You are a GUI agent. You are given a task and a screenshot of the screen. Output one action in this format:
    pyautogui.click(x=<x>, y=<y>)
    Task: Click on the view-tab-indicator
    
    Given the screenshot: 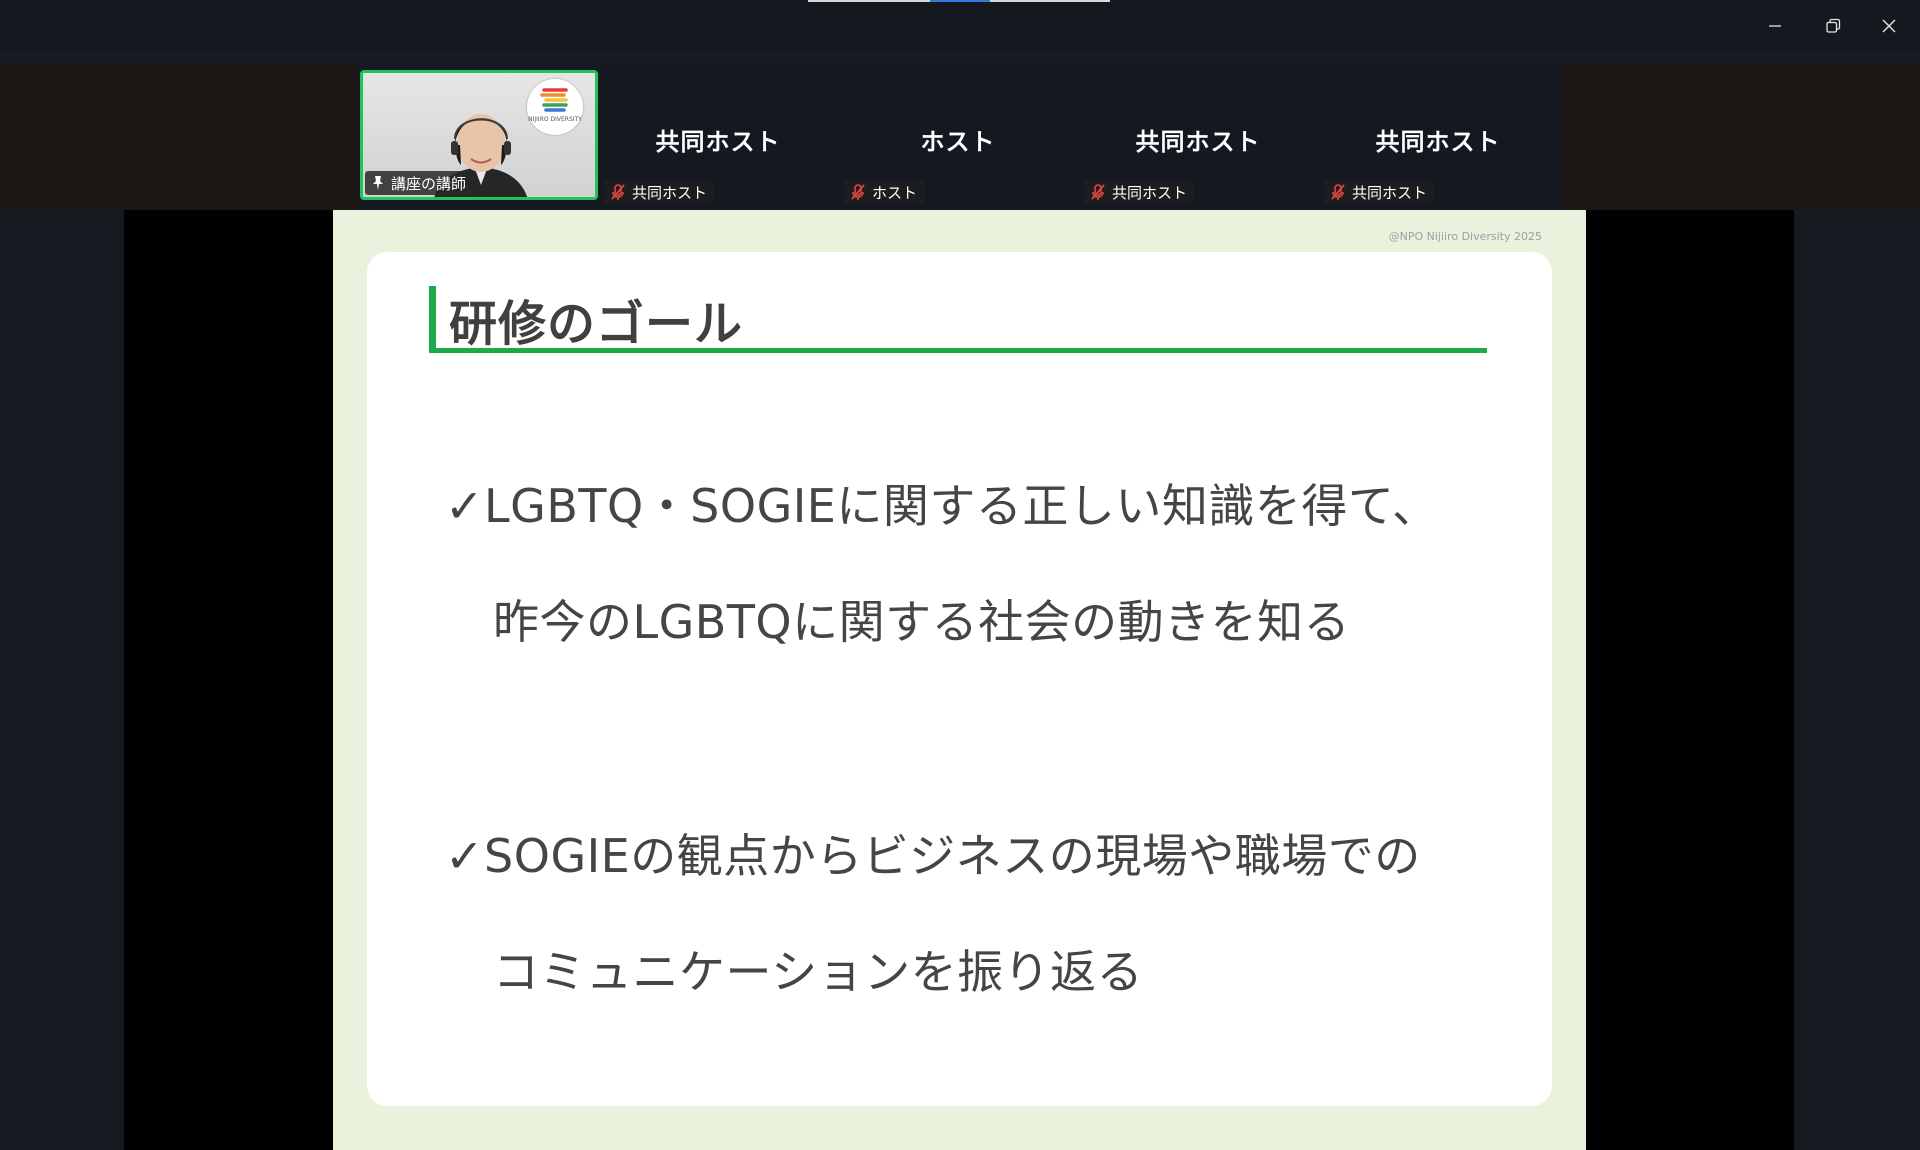 What is the action you would take?
    pyautogui.click(x=959, y=1)
    